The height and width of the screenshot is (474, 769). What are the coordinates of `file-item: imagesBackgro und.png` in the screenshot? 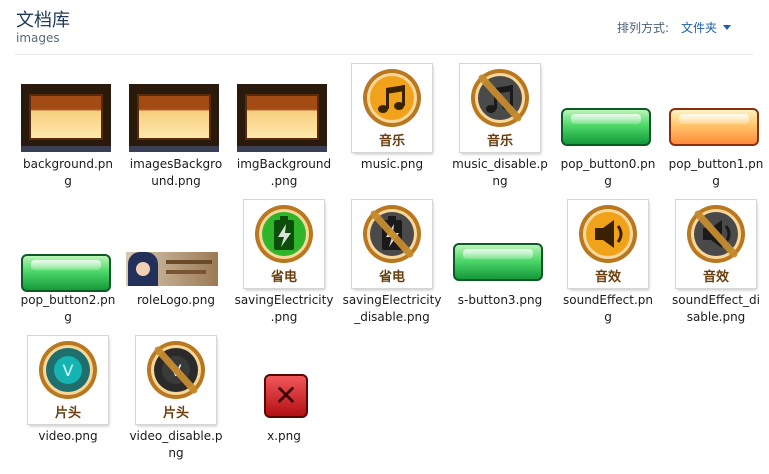 It's located at (176, 126).